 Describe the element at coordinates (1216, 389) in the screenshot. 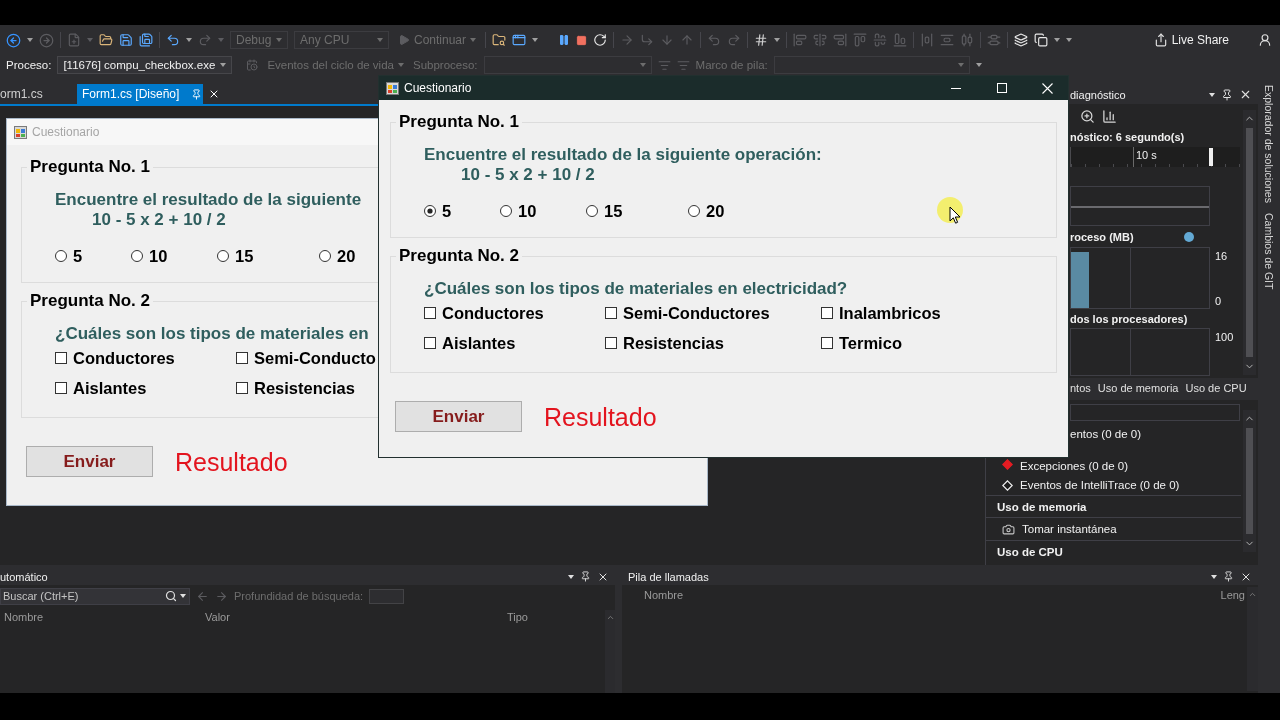

I see `panel-tab: Uso de CPU` at that location.